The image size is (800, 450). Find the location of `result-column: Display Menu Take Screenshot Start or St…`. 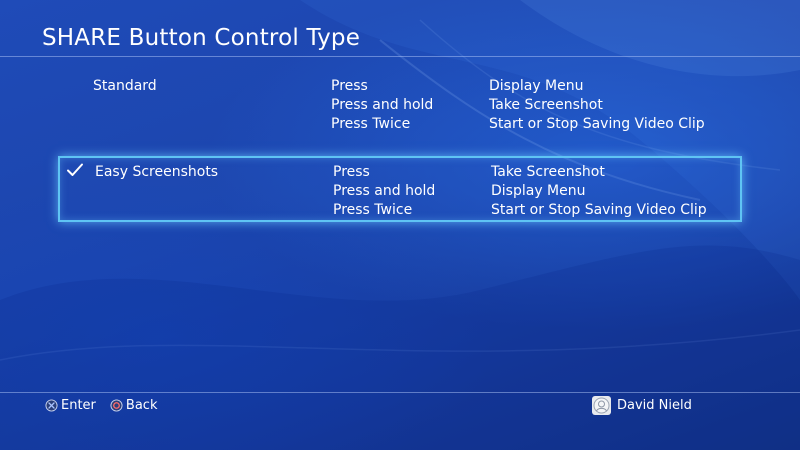

result-column: Display Menu Take Screenshot Start or St… is located at coordinates (597, 105).